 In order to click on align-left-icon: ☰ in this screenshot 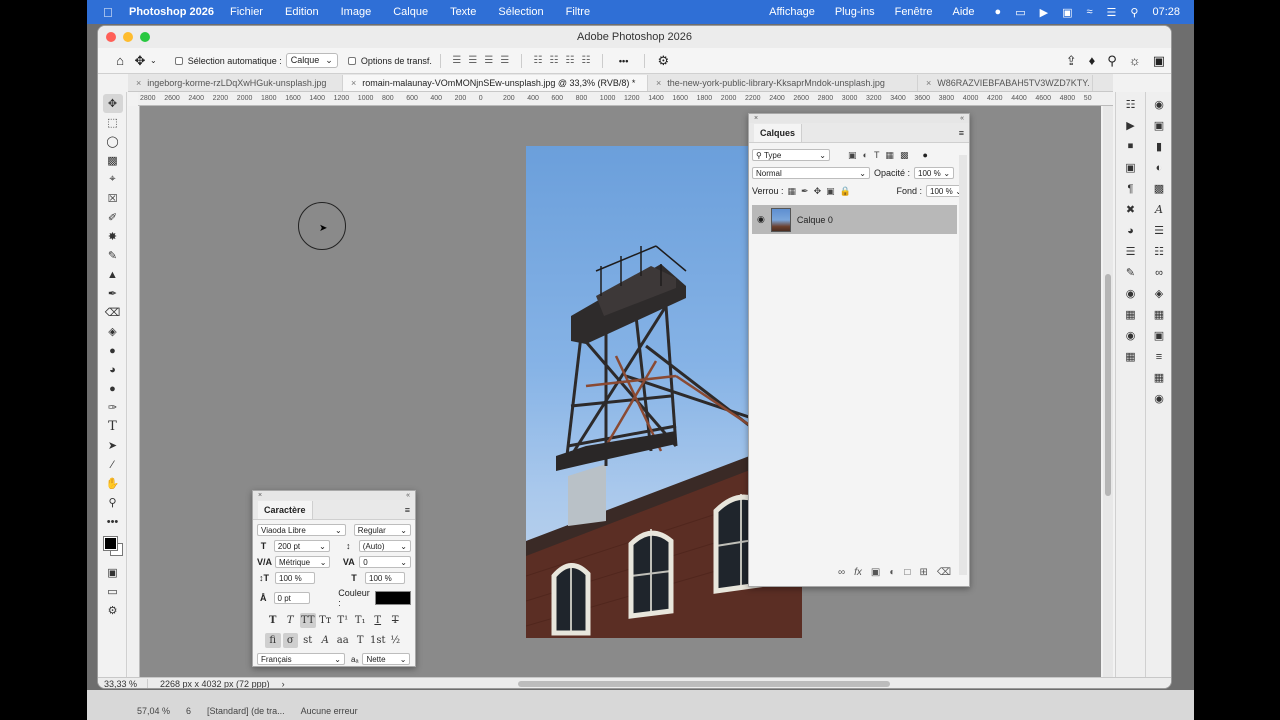, I will do `click(457, 60)`.